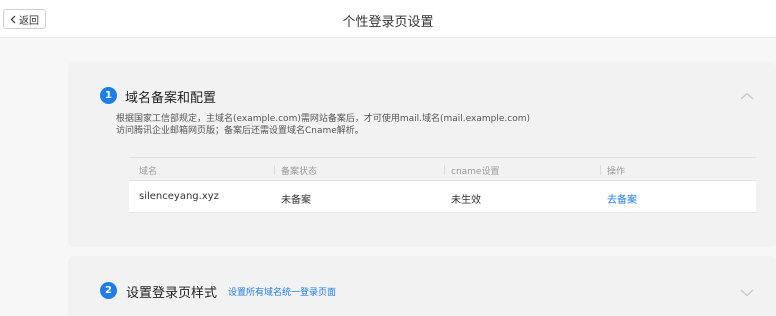 This screenshot has width=776, height=316. What do you see at coordinates (388, 22) in the screenshot?
I see `page-title: 个性登录页设置` at bounding box center [388, 22].